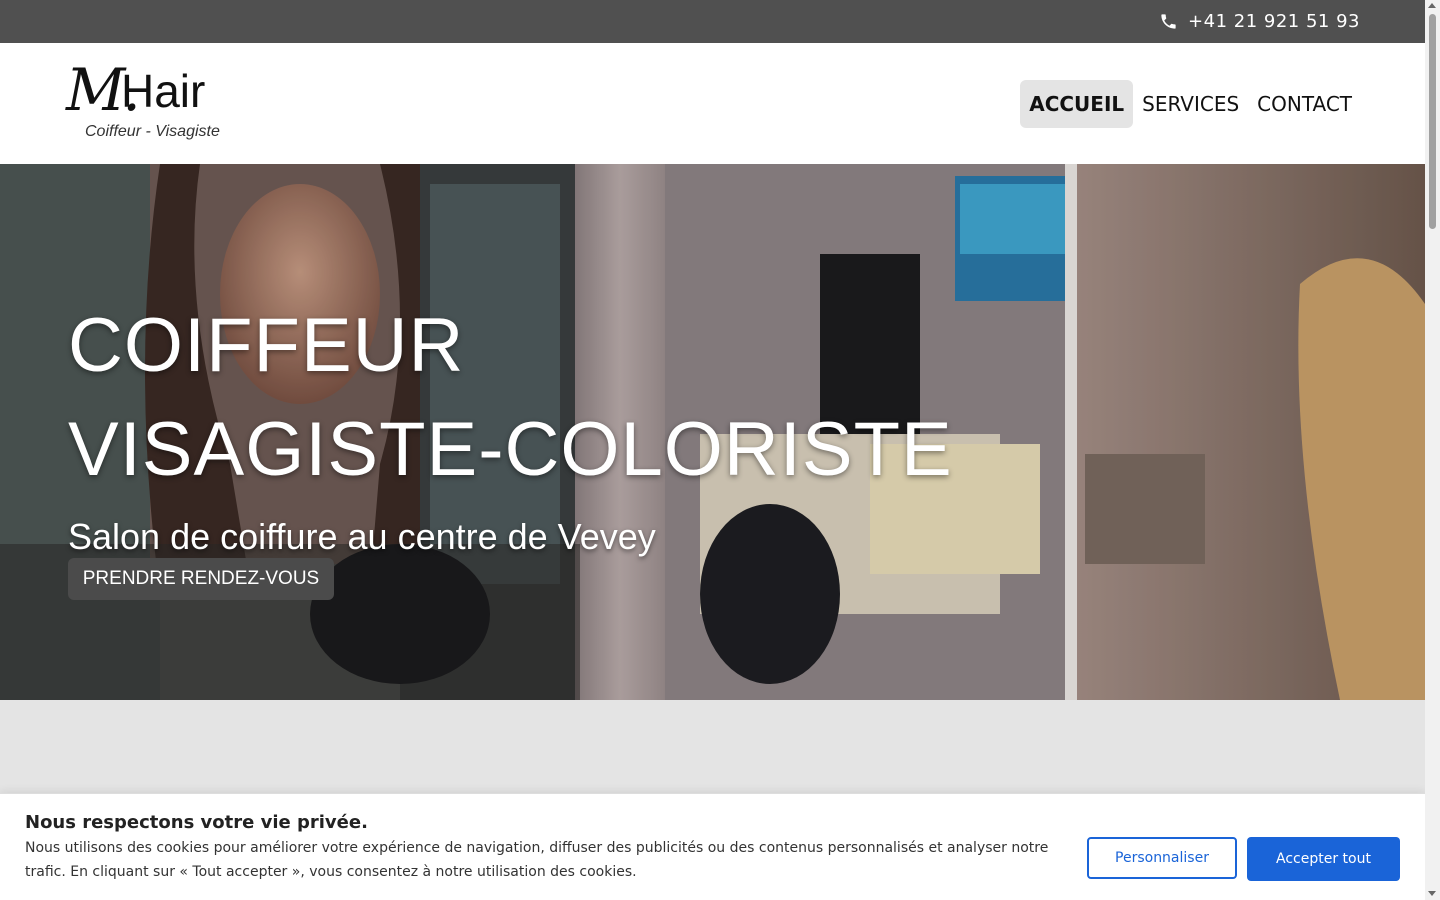 Image resolution: width=1440 pixels, height=900 pixels. What do you see at coordinates (1432, 893) in the screenshot?
I see `scroll-down-arrow-icon` at bounding box center [1432, 893].